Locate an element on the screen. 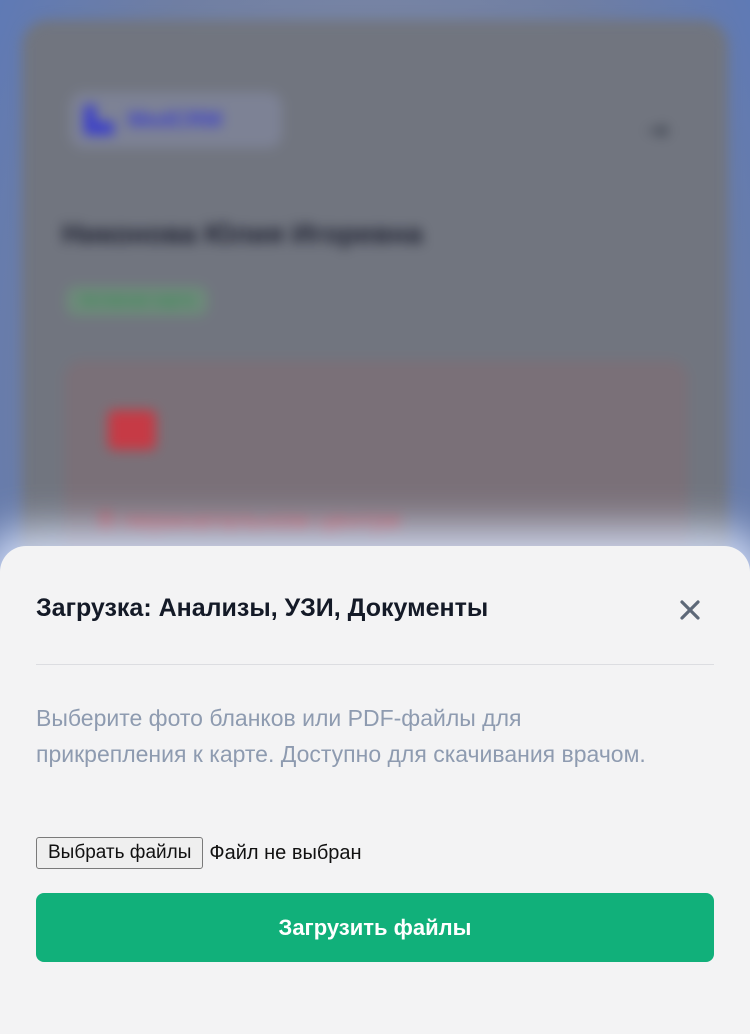 The width and height of the screenshot is (750, 1034). file-input: Выбрать файлы Файл не выбран is located at coordinates (199, 853).